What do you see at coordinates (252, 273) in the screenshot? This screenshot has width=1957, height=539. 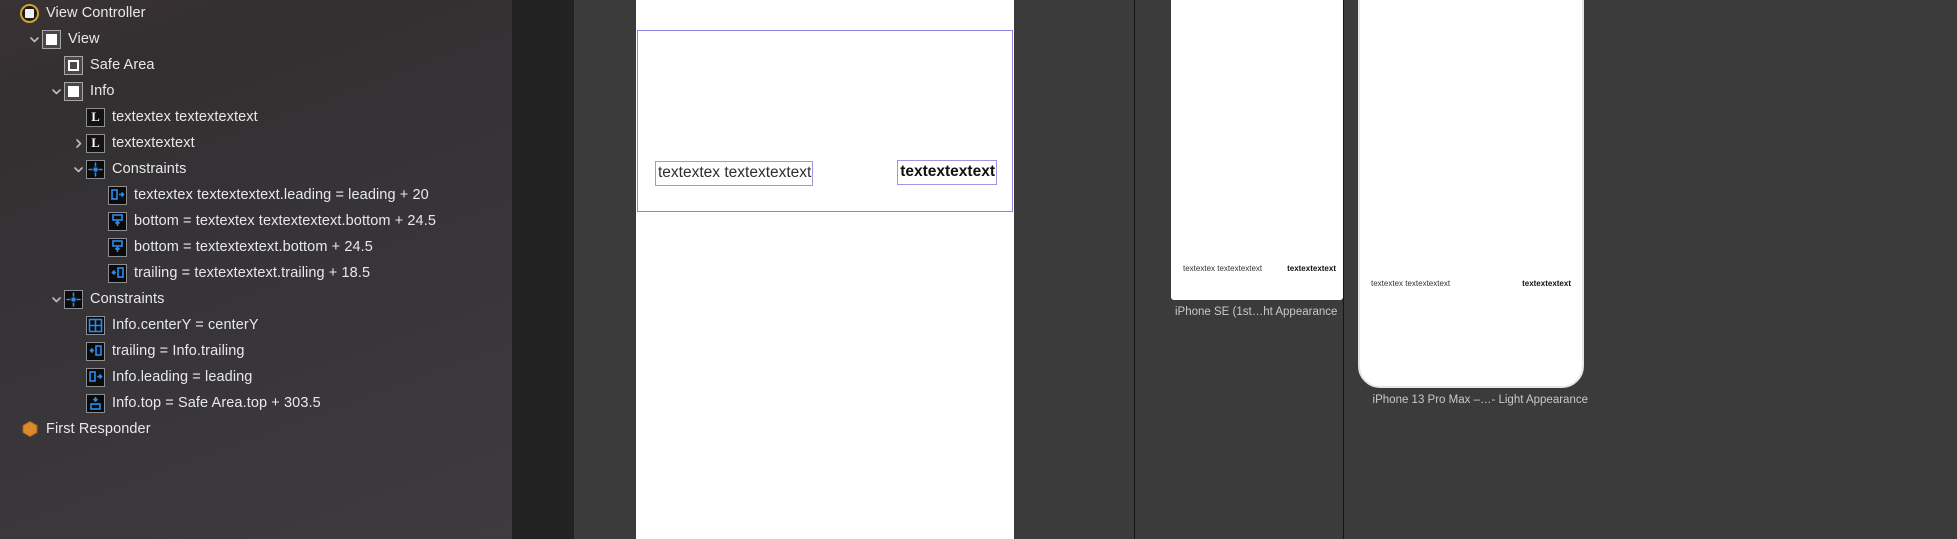 I see `outline-row-label: trailing = textextextext.trailing + 18.5` at bounding box center [252, 273].